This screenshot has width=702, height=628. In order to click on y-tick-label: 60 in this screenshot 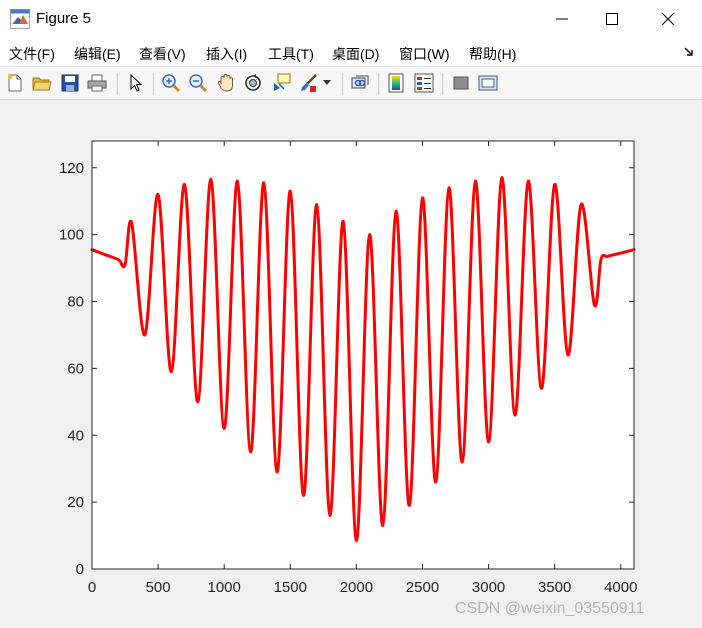, I will do `click(75, 368)`.